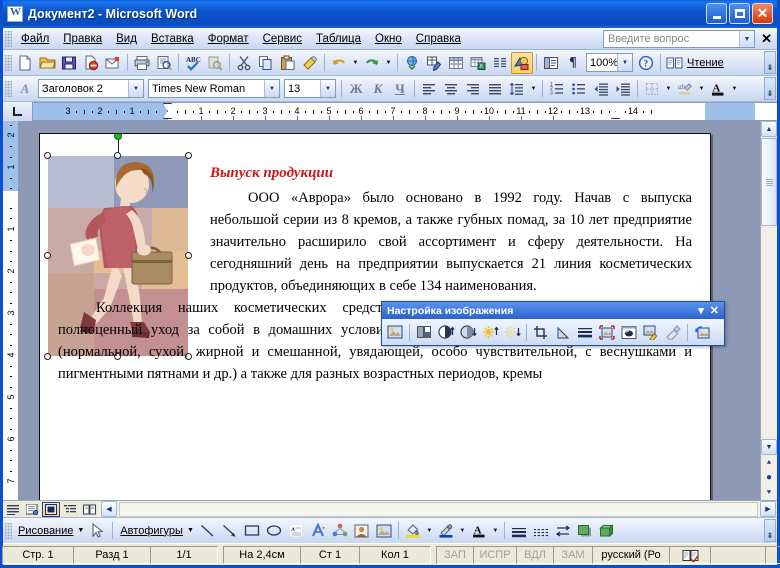  Describe the element at coordinates (11, 310) in the screenshot. I see `vertical-ruler: 2 1 1 2 3 4 5 6 7` at that location.